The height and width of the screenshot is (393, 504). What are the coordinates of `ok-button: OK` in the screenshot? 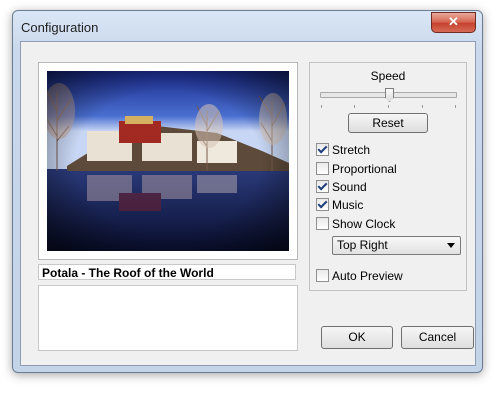 It's located at (357, 337).